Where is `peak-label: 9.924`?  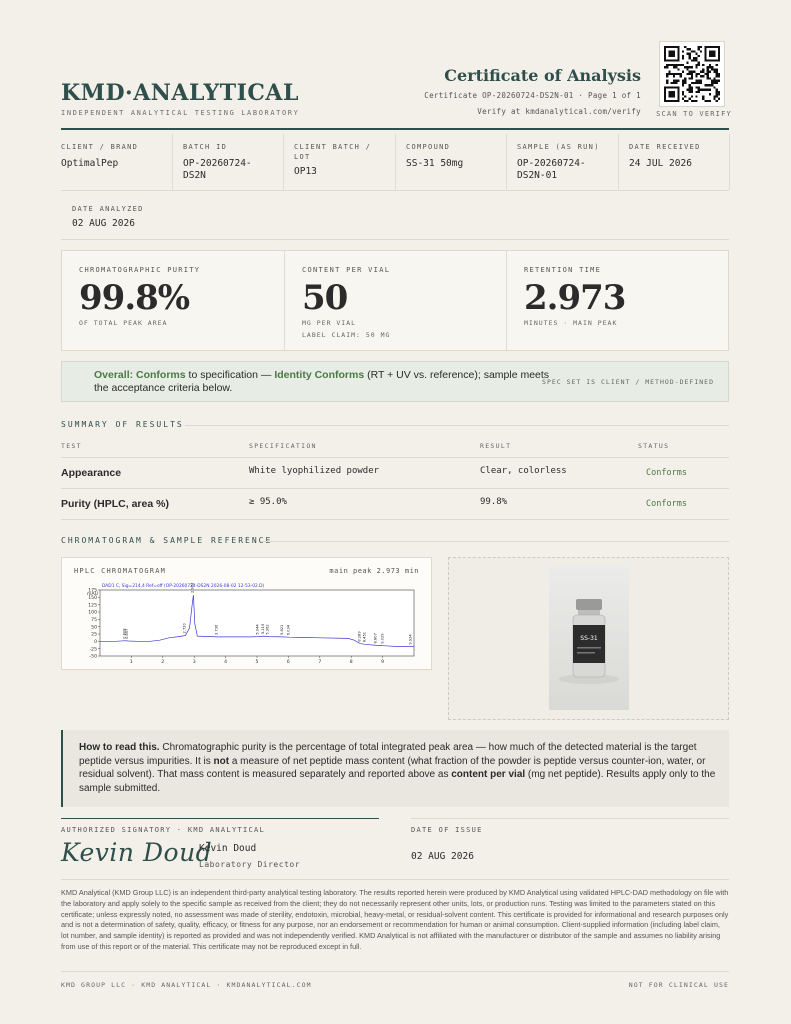
peak-label: 9.924 is located at coordinates (411, 639).